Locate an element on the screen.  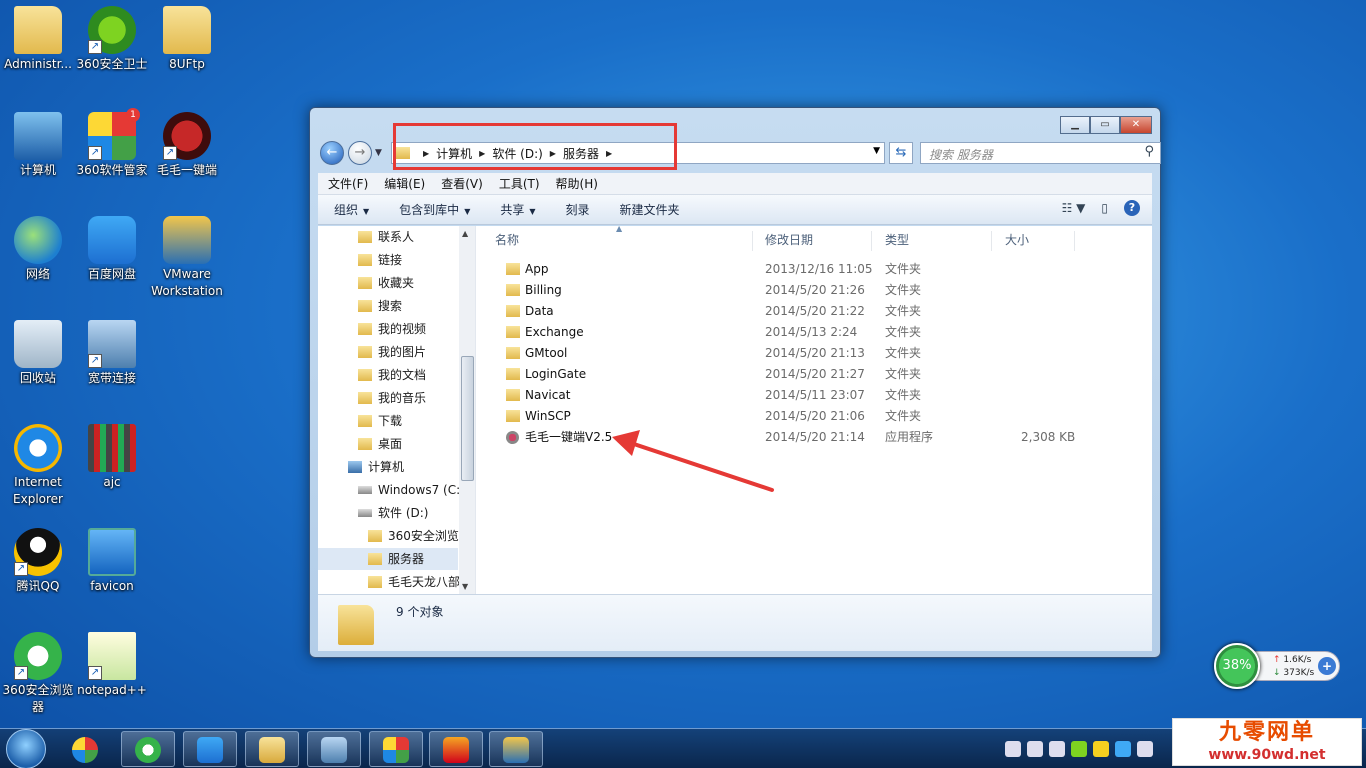
tree-item-drive-d: 软件 (D:) is located at coordinates (393, 513).